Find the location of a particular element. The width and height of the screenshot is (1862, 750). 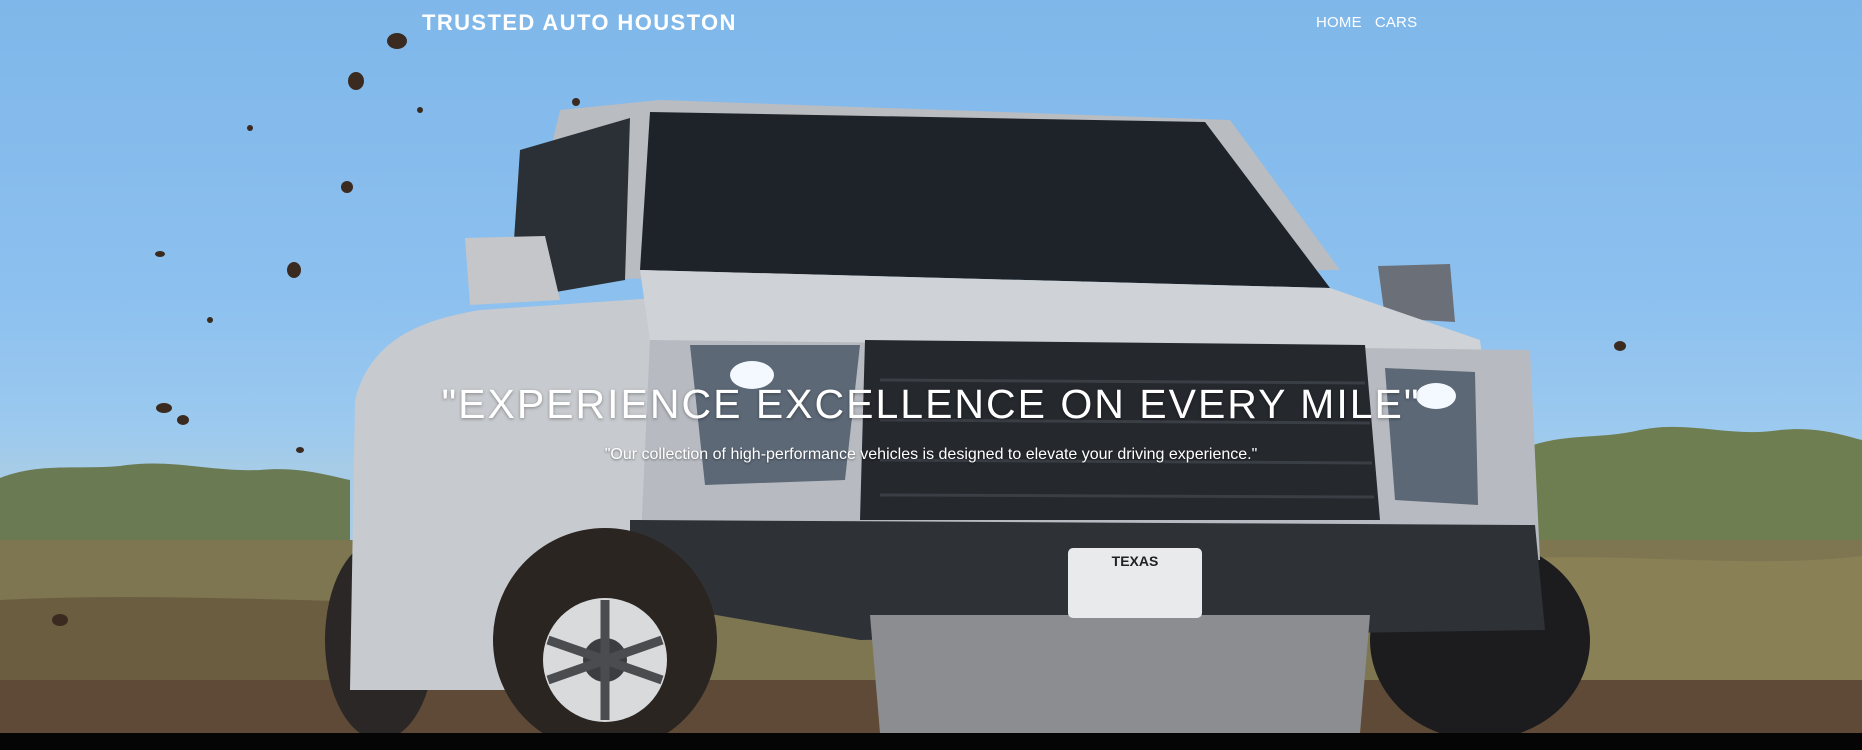

license-plate-text: TEXAS is located at coordinates (1135, 561).